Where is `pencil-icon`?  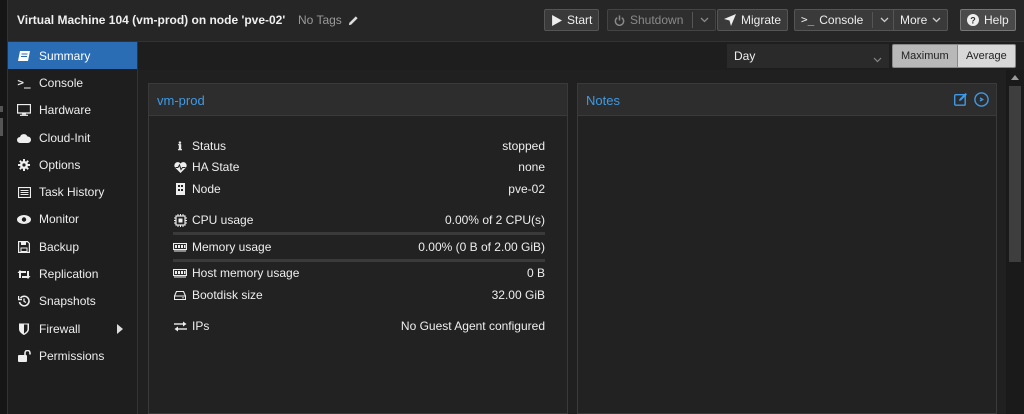
pencil-icon is located at coordinates (353, 20).